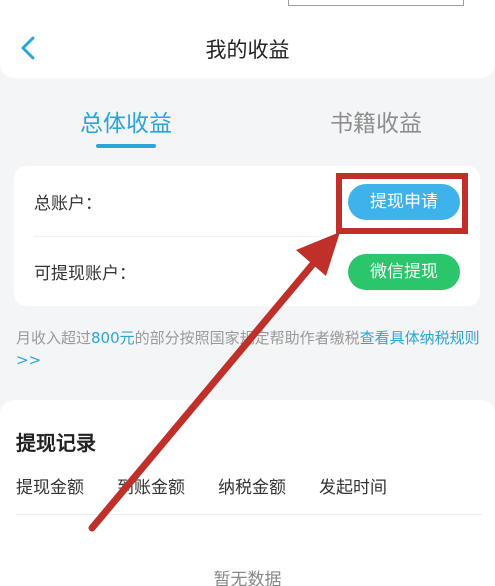 The height and width of the screenshot is (586, 495). What do you see at coordinates (50, 488) in the screenshot?
I see `column-withdraw-amount: 提现金额` at bounding box center [50, 488].